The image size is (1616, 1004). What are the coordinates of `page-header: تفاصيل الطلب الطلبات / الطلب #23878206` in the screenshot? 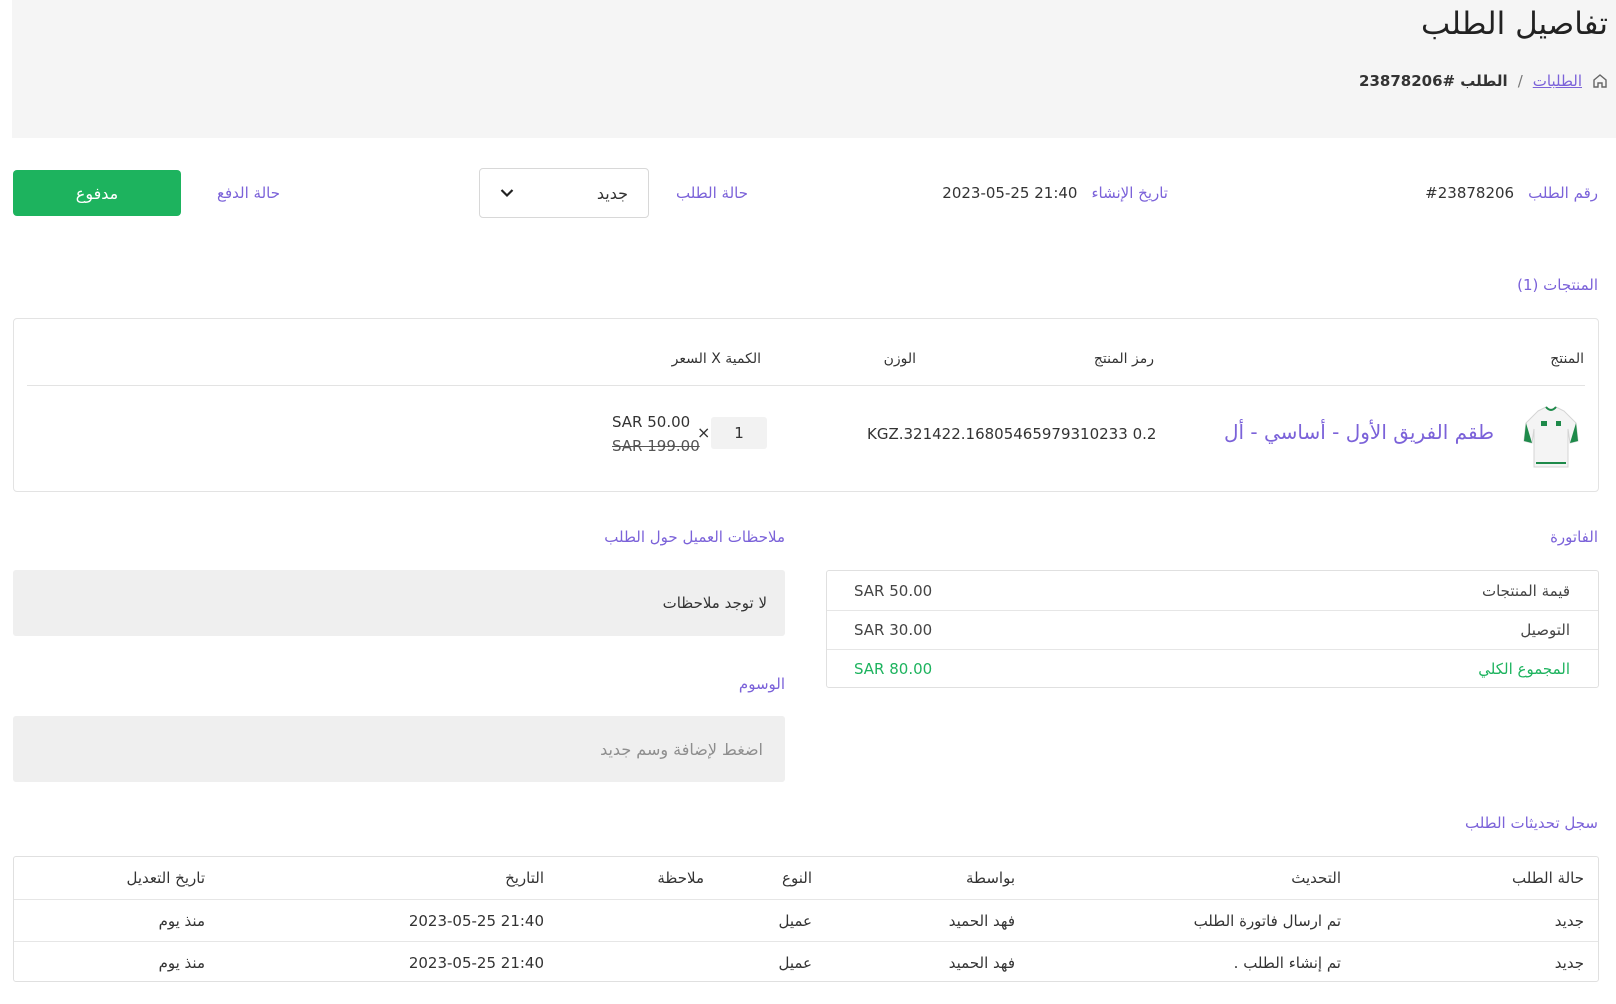 It's located at (814, 69).